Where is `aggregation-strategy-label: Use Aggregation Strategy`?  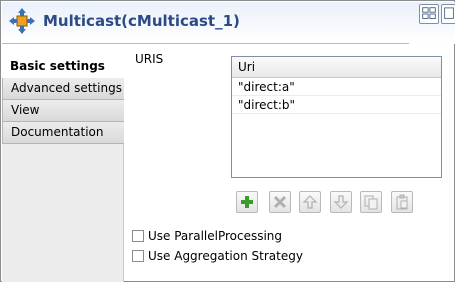
aggregation-strategy-label: Use Aggregation Strategy is located at coordinates (225, 256).